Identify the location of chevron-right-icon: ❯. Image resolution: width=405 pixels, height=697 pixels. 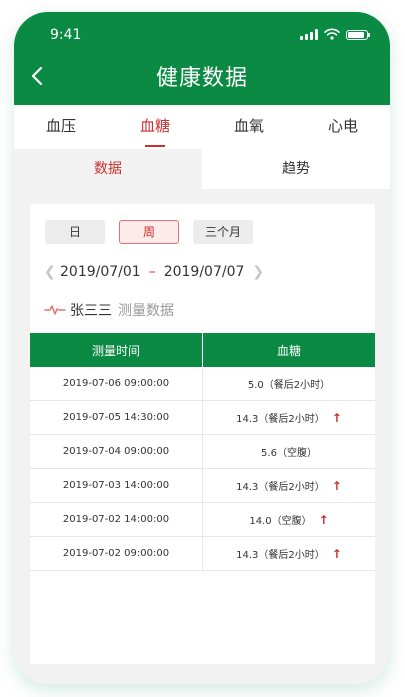
(260, 272).